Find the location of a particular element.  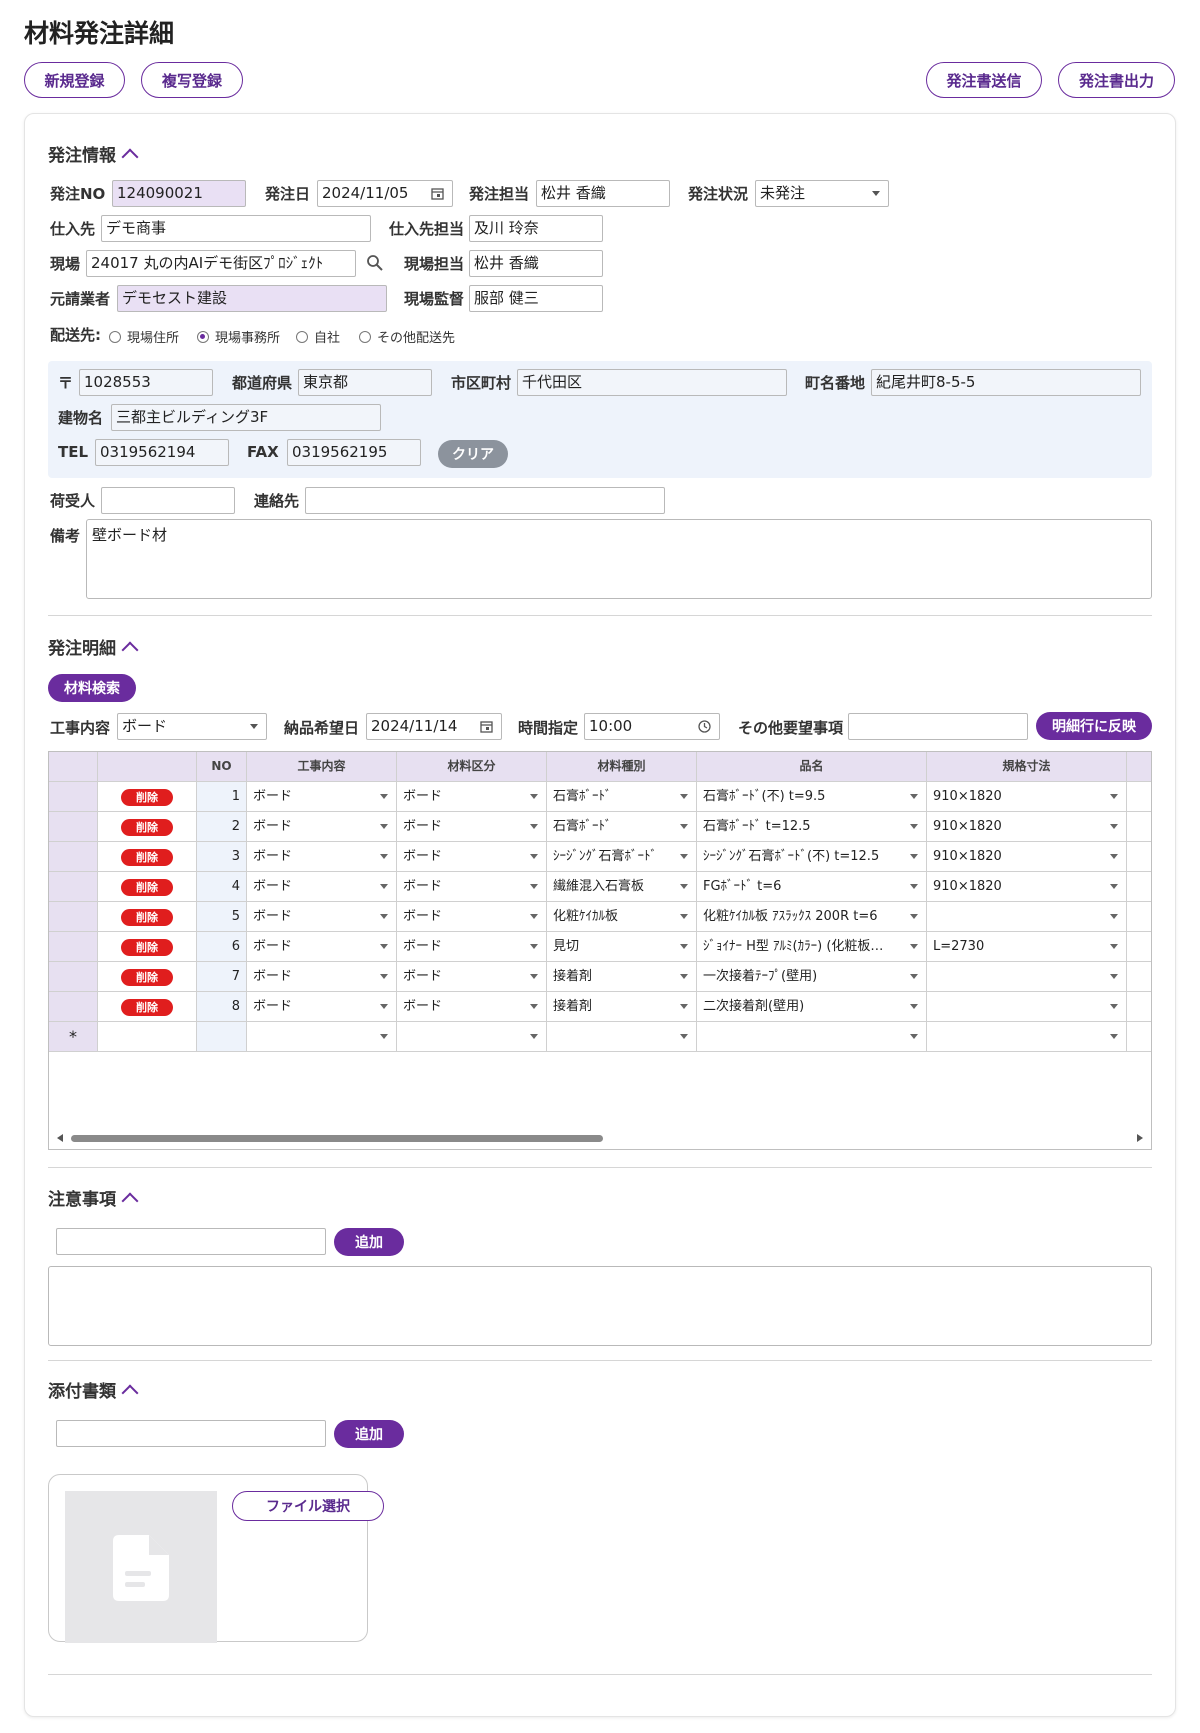

grid-cell-type: 繊維混入石膏板 is located at coordinates (622, 887).